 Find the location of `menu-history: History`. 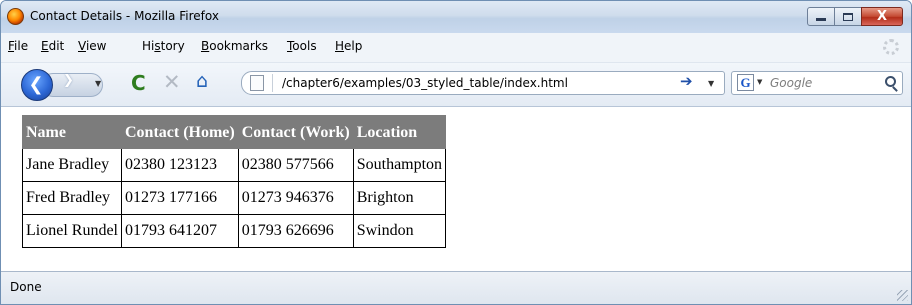

menu-history: History is located at coordinates (163, 46).